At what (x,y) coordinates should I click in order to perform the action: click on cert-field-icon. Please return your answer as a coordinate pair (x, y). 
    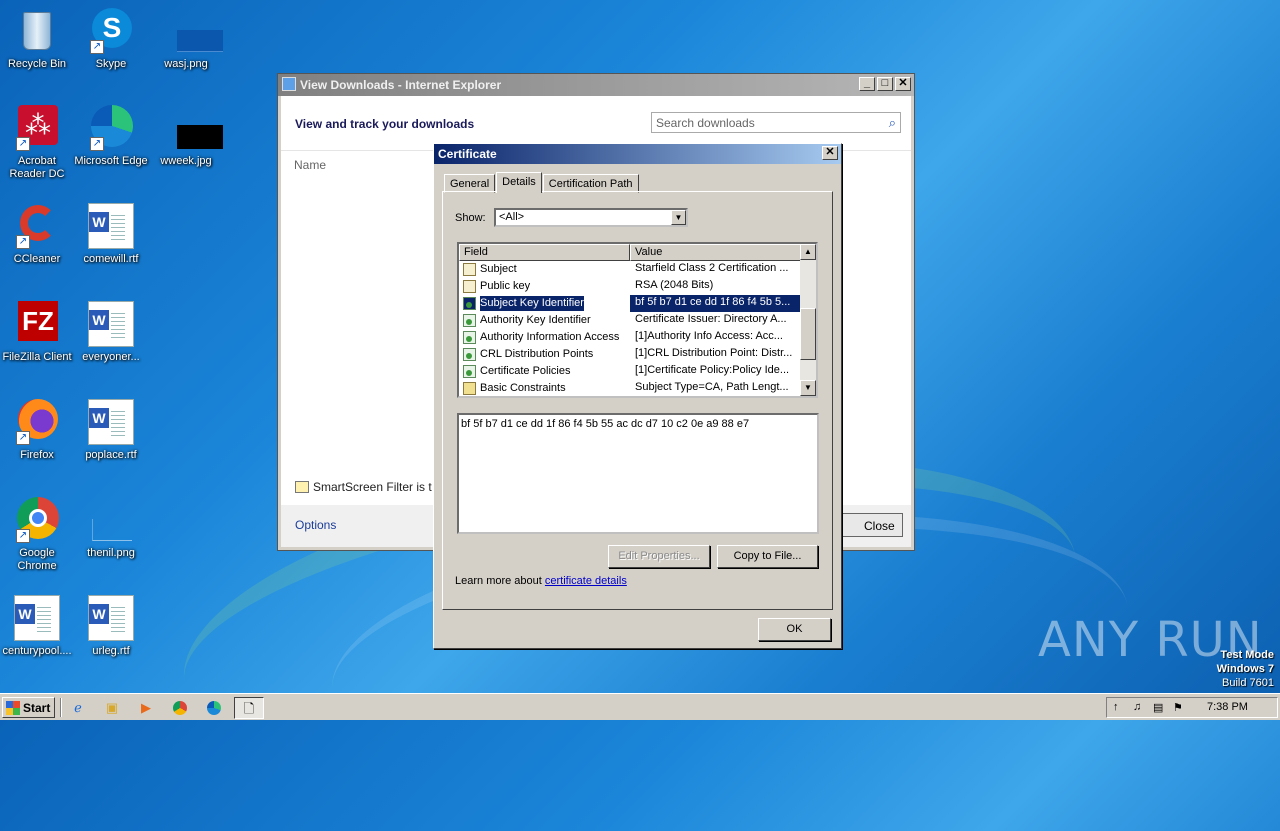
    Looking at the image, I should click on (469, 286).